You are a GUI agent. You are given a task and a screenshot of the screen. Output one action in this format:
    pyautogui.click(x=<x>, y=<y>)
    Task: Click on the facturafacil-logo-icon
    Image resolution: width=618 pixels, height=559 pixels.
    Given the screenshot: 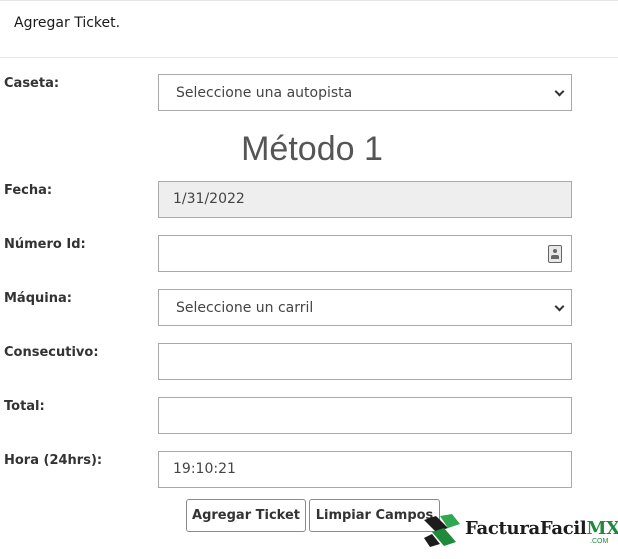 What is the action you would take?
    pyautogui.click(x=442, y=530)
    